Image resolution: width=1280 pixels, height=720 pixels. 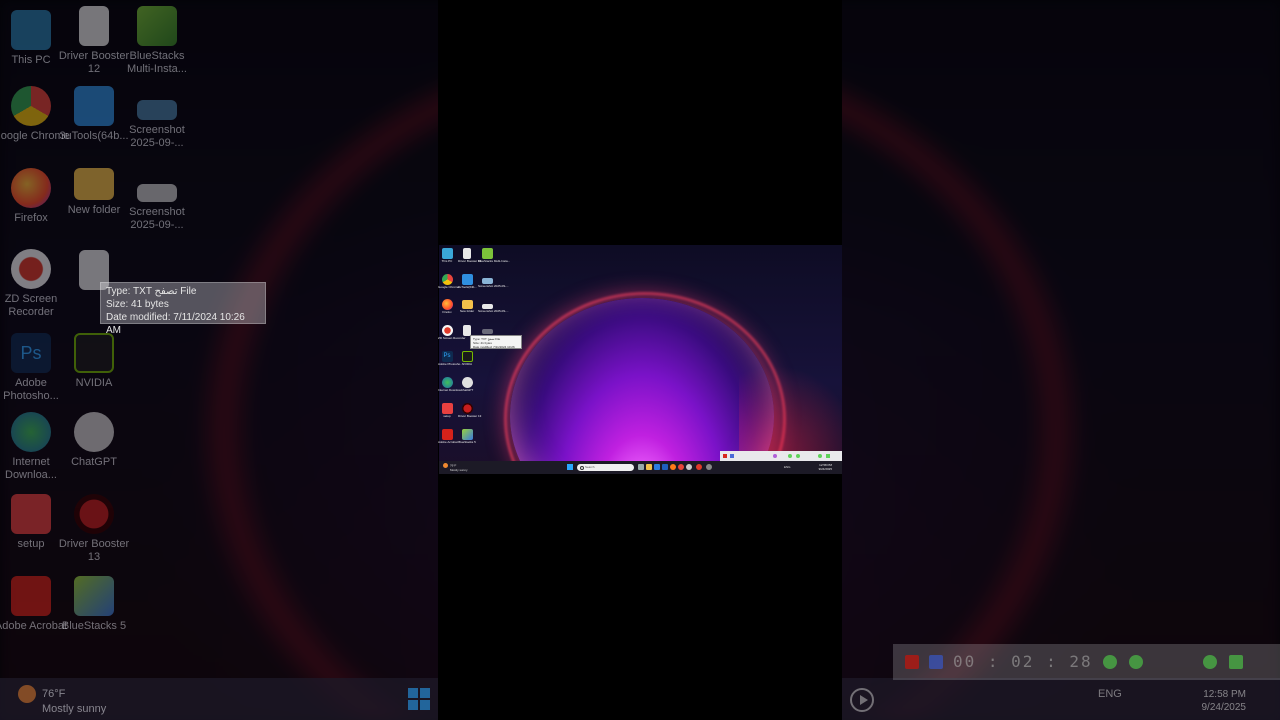 I want to click on desktop-icon-firefox: Firefox, so click(x=447, y=306).